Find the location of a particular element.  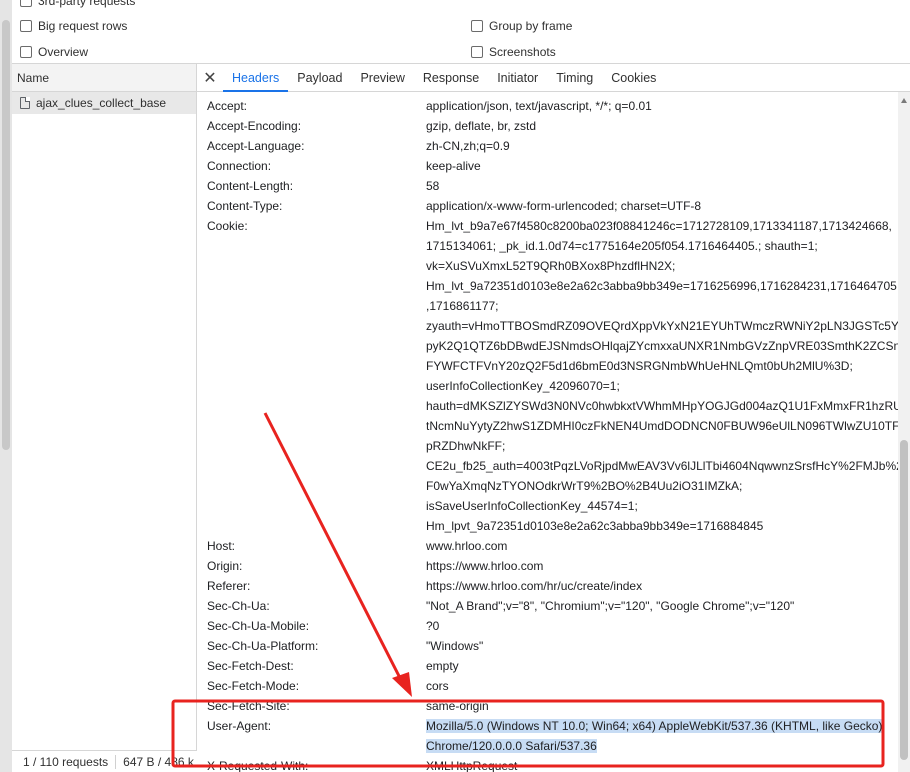

request-row: ajax_clues_collect_base is located at coordinates (104, 103).